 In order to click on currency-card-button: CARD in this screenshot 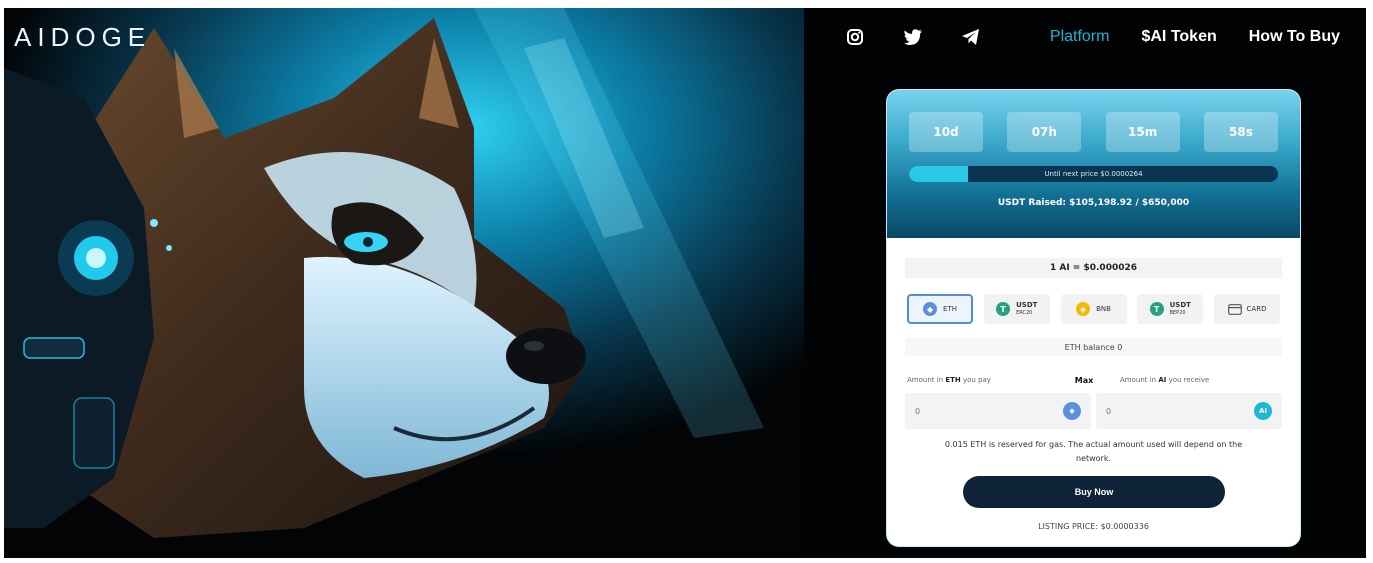, I will do `click(1247, 309)`.